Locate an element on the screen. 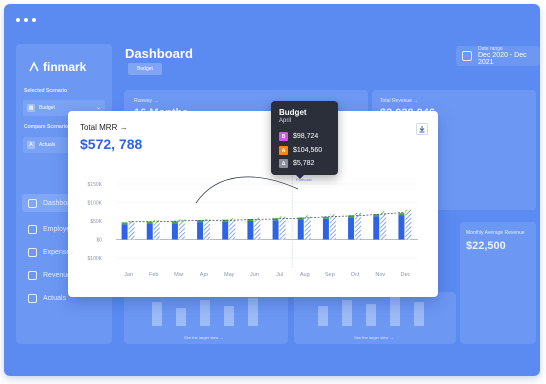 The width and height of the screenshot is (546, 384). calendar-icon is located at coordinates (467, 56).